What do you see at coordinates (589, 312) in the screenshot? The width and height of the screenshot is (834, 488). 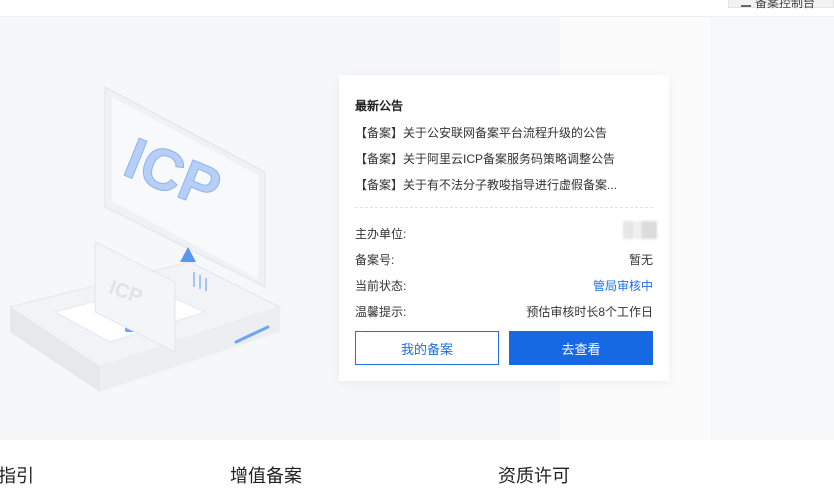 I see `tip-value: 预估审核时长8个工作日` at bounding box center [589, 312].